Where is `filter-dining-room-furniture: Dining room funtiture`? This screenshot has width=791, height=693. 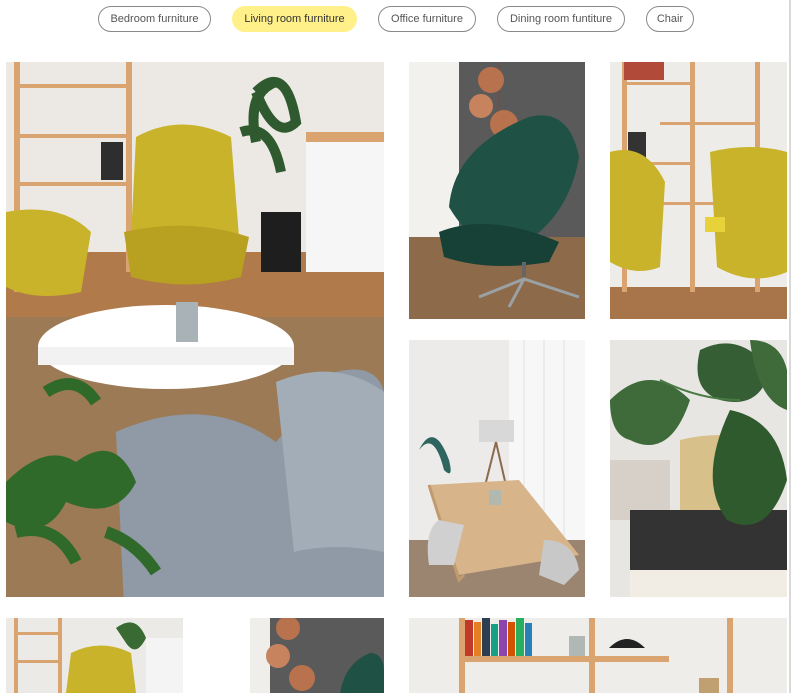 filter-dining-room-furniture: Dining room funtiture is located at coordinates (561, 19).